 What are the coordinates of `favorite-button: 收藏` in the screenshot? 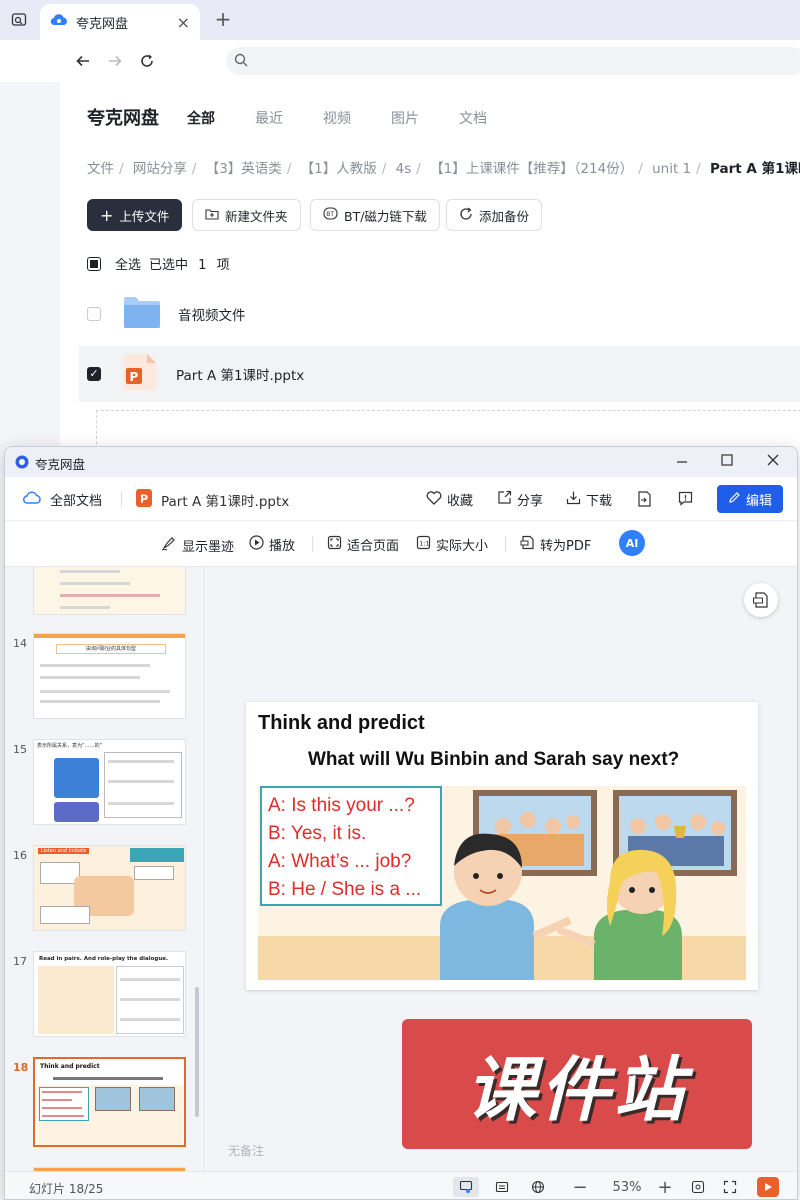 It's located at (449, 499).